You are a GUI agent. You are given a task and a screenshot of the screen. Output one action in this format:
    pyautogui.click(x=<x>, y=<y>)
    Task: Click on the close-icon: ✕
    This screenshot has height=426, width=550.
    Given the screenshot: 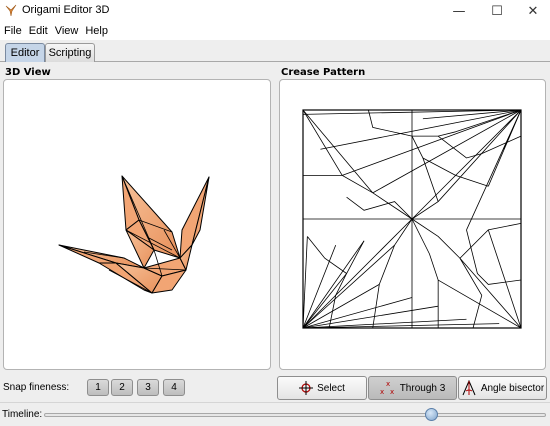 What is the action you would take?
    pyautogui.click(x=533, y=11)
    